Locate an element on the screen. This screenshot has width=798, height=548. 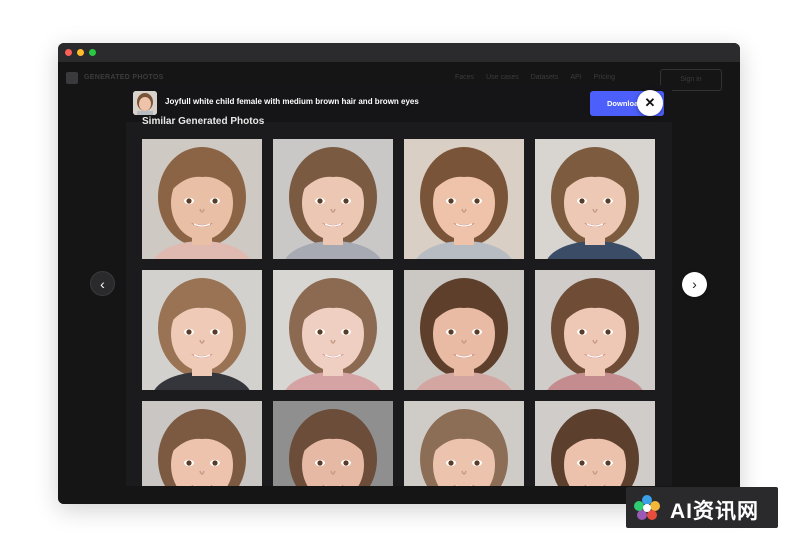
nav-link-use-cases: Use cases is located at coordinates (502, 77).